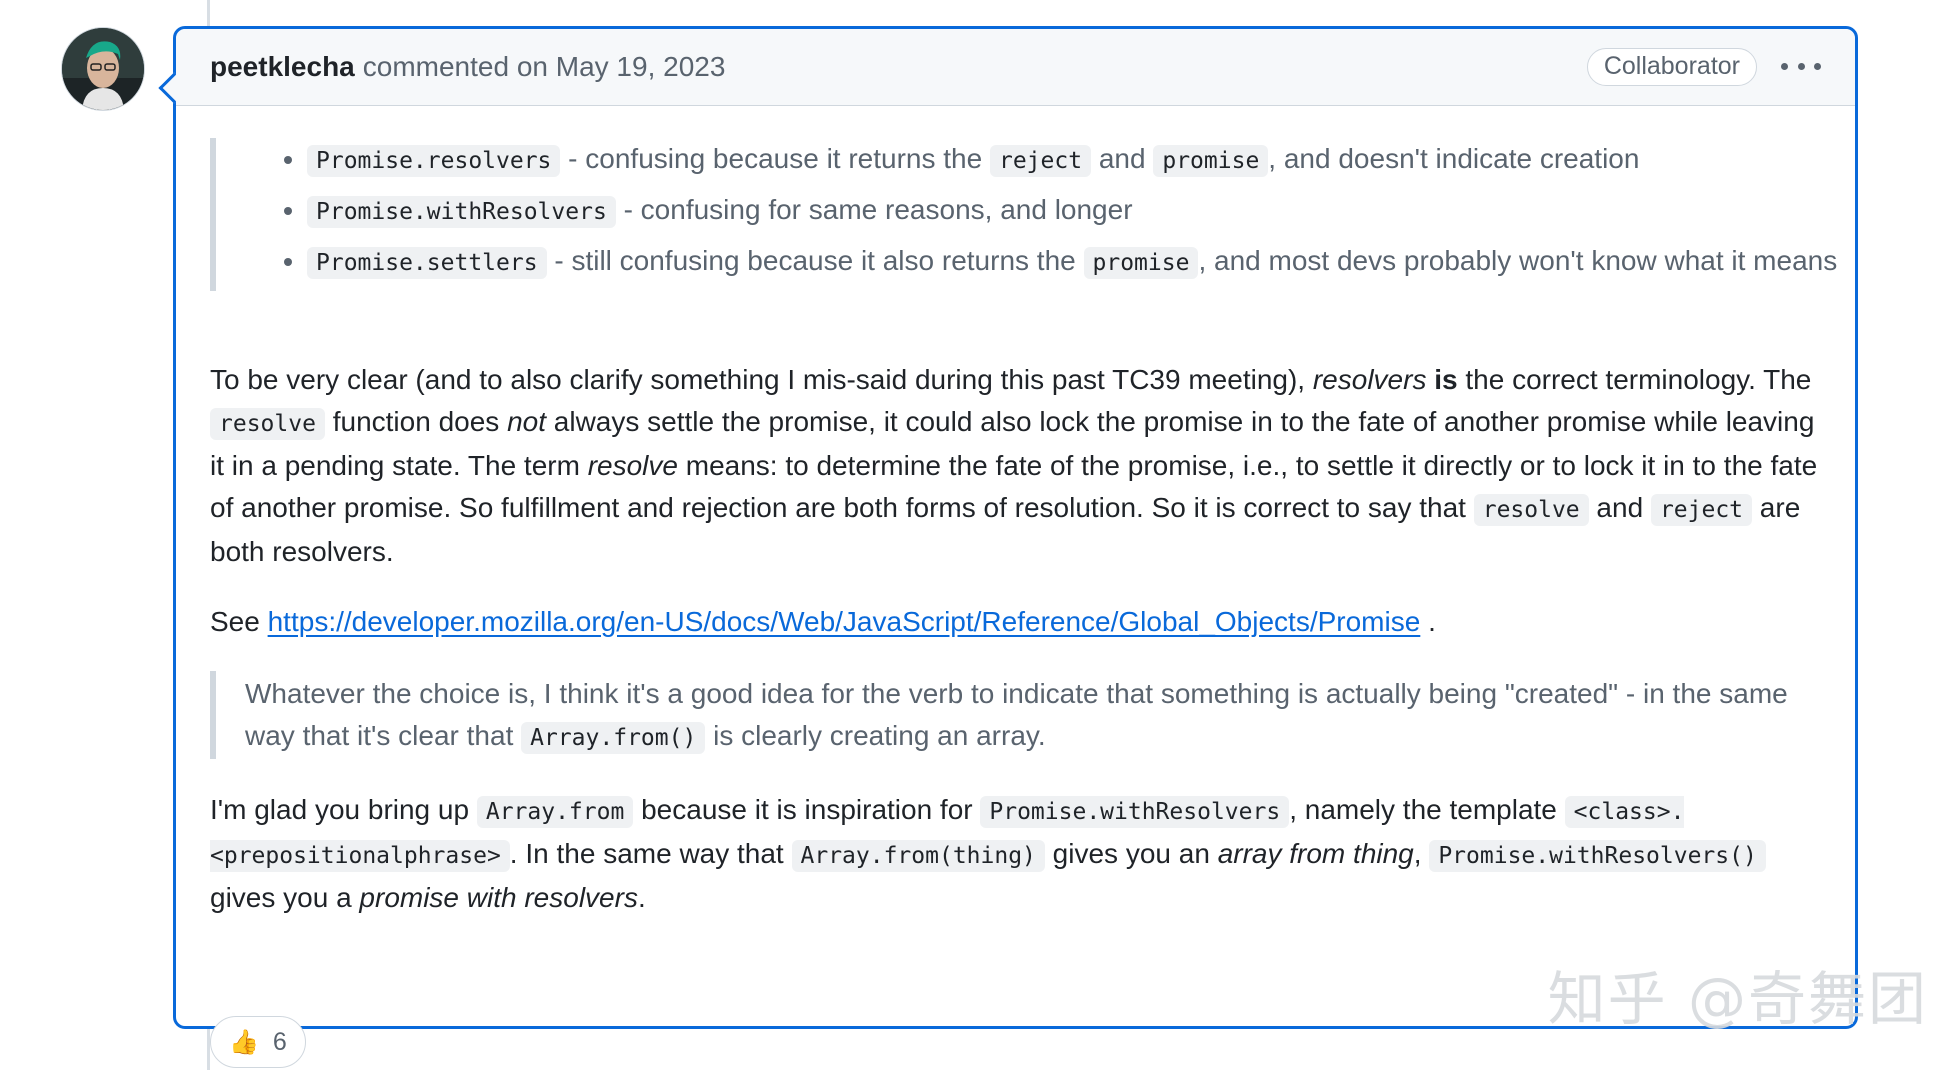  I want to click on list-text: , and doesn't indicate creation, so click(1454, 158).